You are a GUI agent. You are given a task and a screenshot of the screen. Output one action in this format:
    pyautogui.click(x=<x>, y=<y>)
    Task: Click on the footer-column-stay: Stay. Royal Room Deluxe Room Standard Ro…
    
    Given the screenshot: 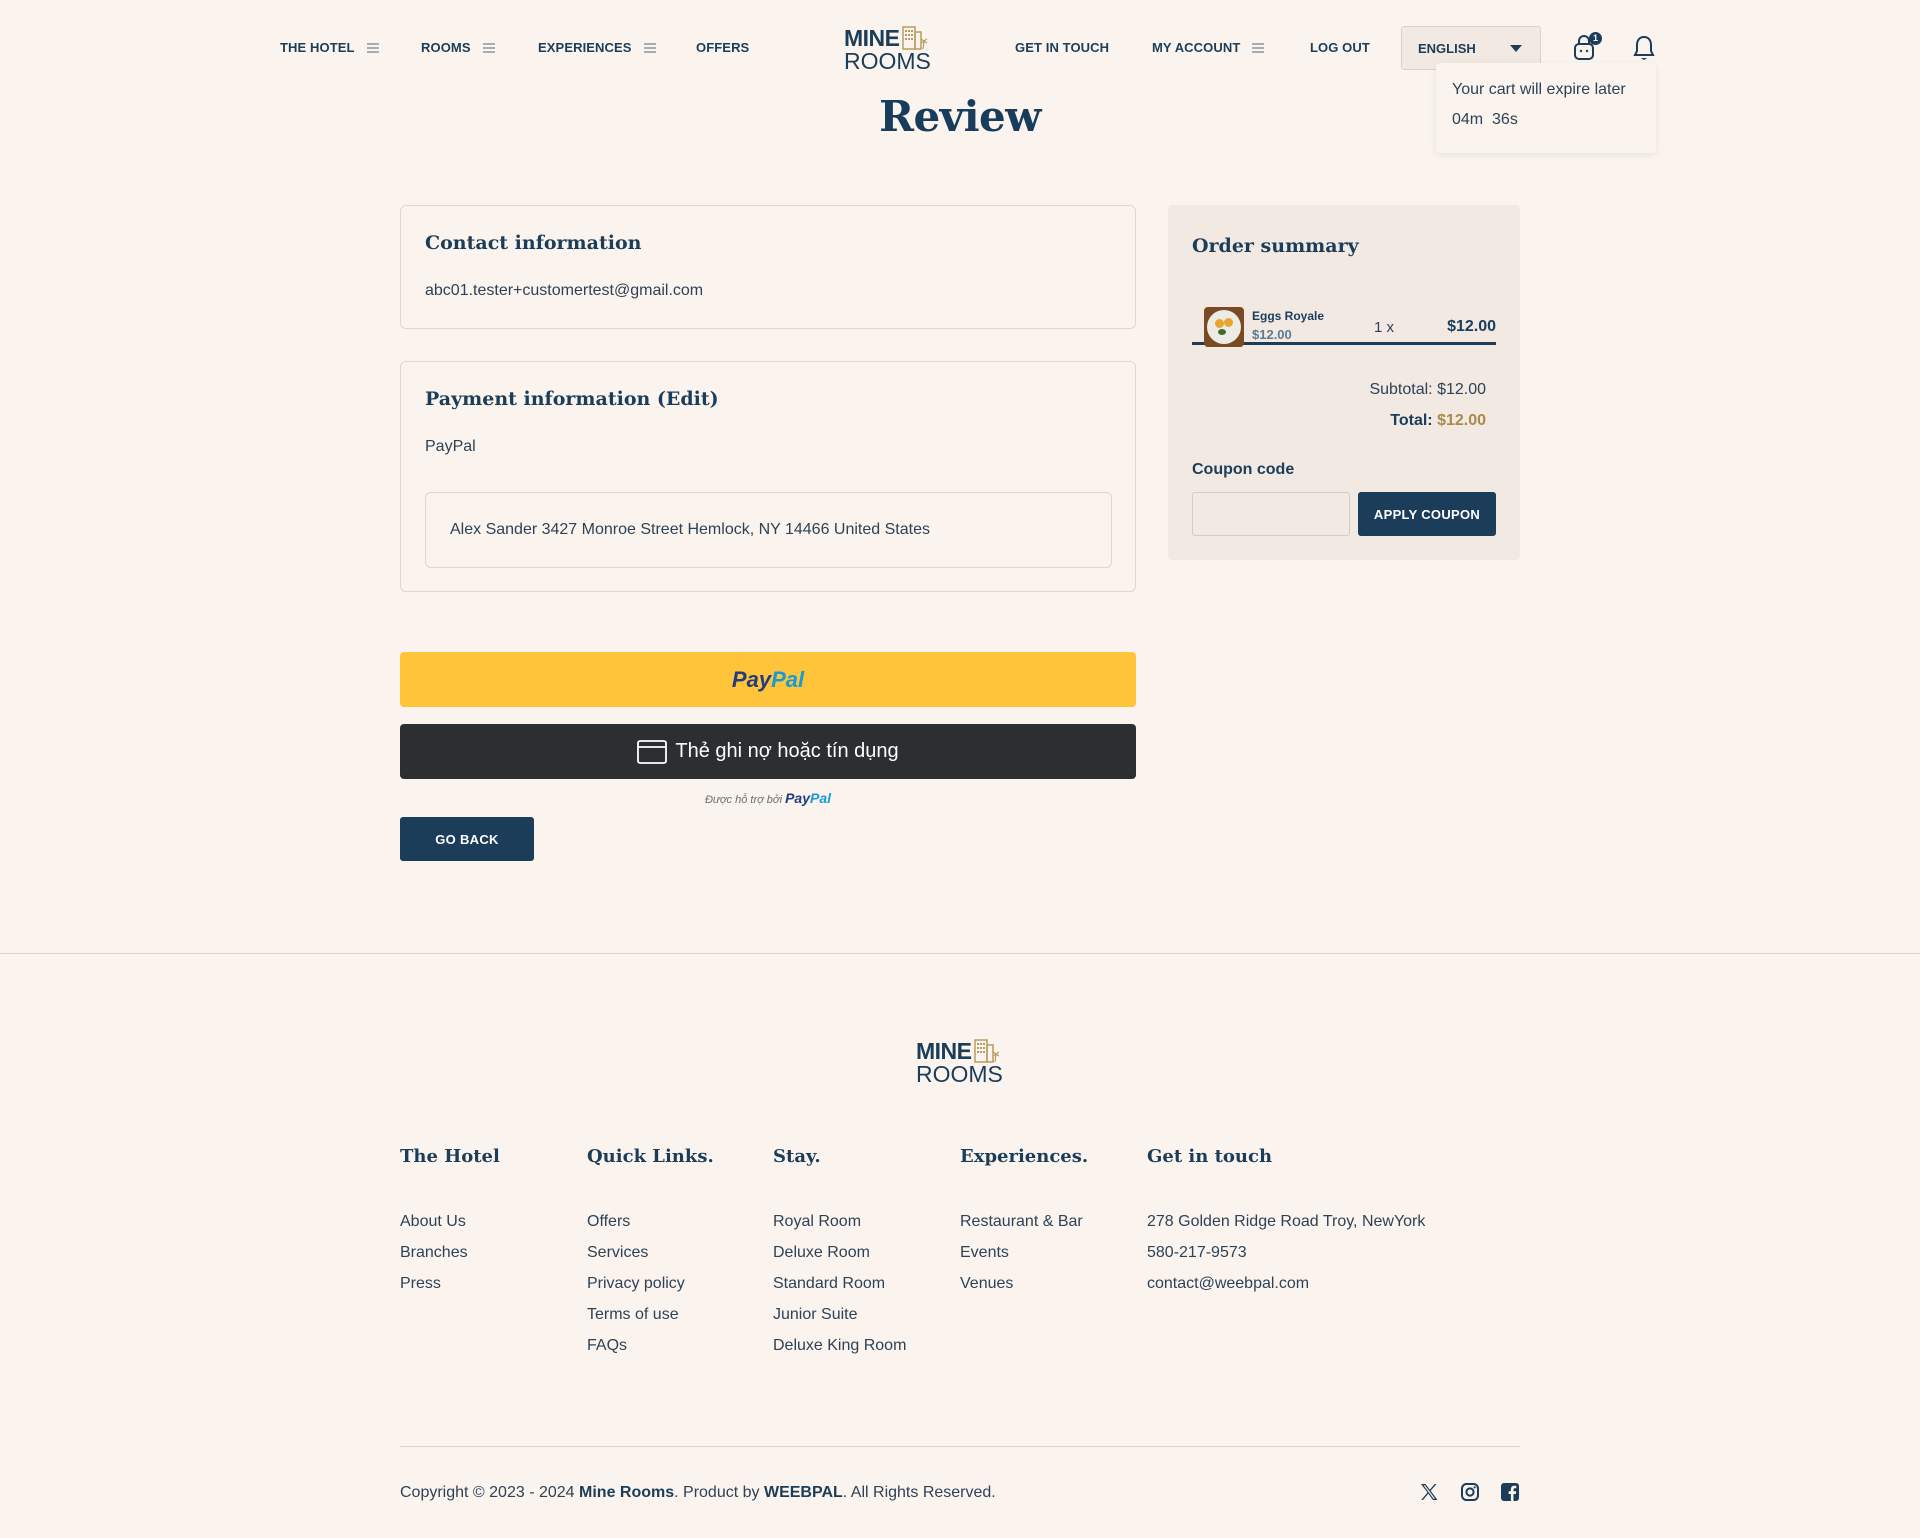 What is the action you would take?
    pyautogui.click(x=839, y=1257)
    